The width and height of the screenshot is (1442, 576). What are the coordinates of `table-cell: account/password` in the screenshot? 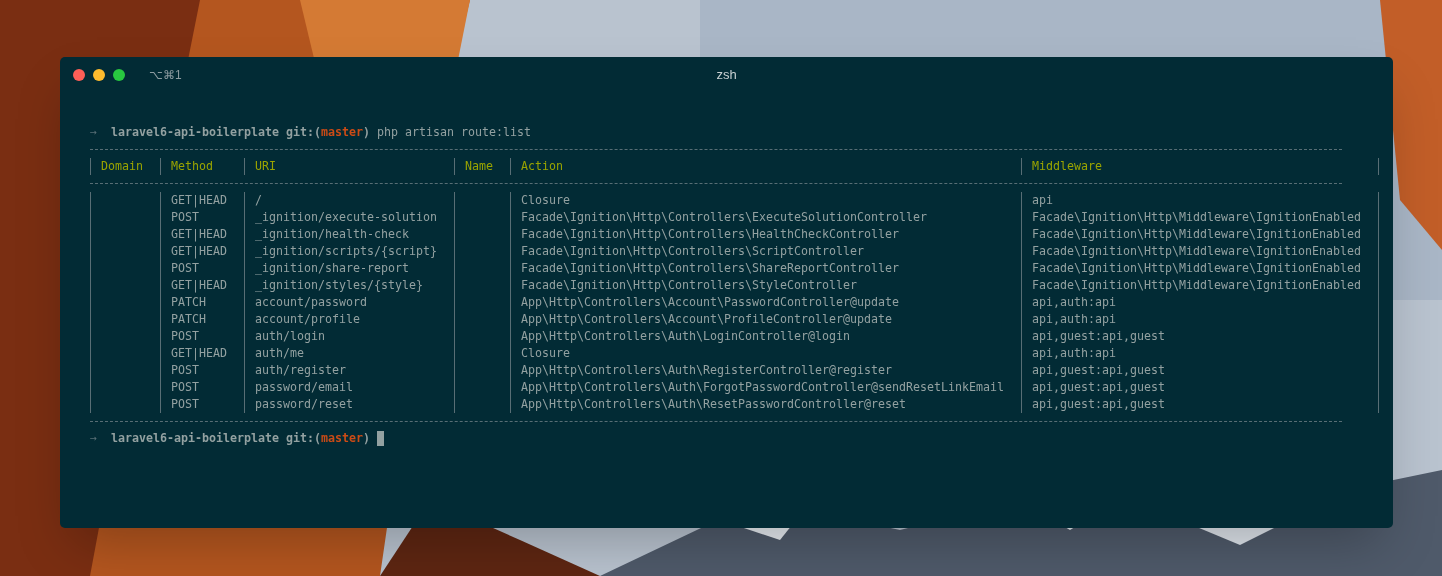 It's located at (311, 302).